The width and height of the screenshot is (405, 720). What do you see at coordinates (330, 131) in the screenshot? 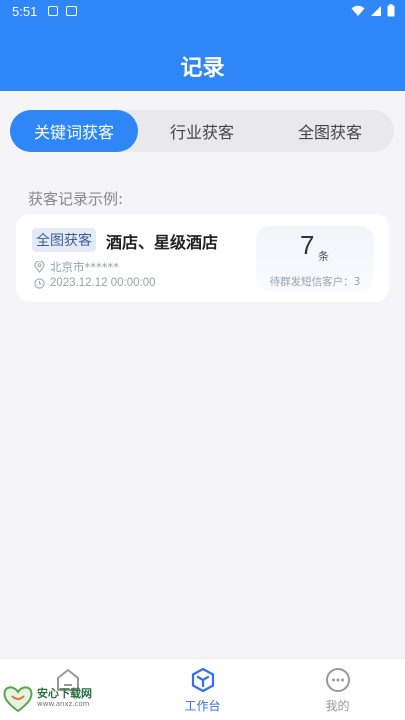
I see `tab-map: 全图获客` at bounding box center [330, 131].